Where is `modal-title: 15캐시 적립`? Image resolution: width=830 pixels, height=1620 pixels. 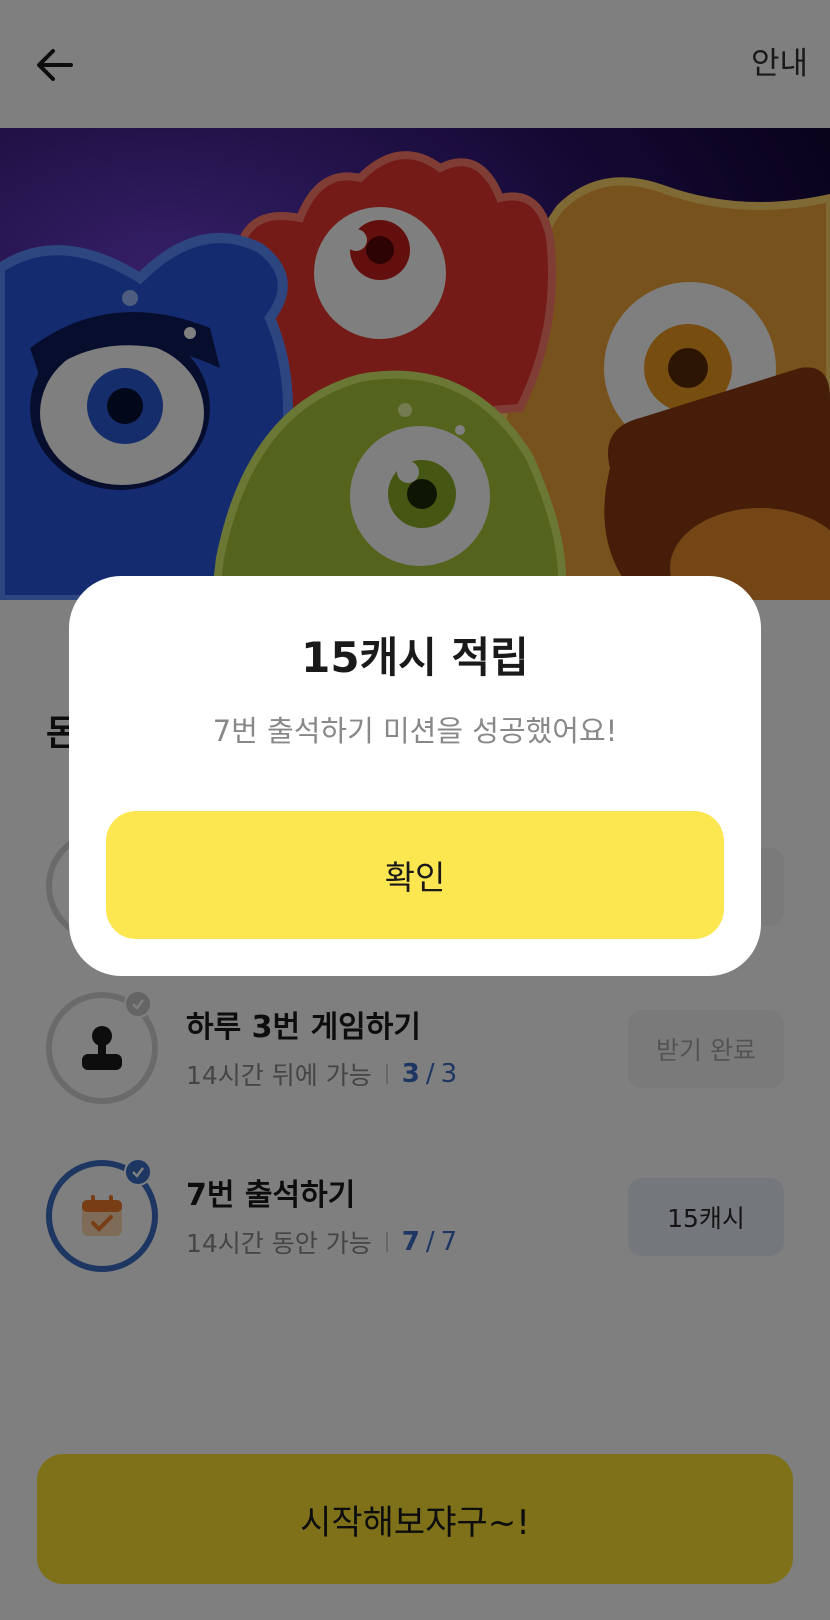
modal-title: 15캐시 적립 is located at coordinates (415, 657).